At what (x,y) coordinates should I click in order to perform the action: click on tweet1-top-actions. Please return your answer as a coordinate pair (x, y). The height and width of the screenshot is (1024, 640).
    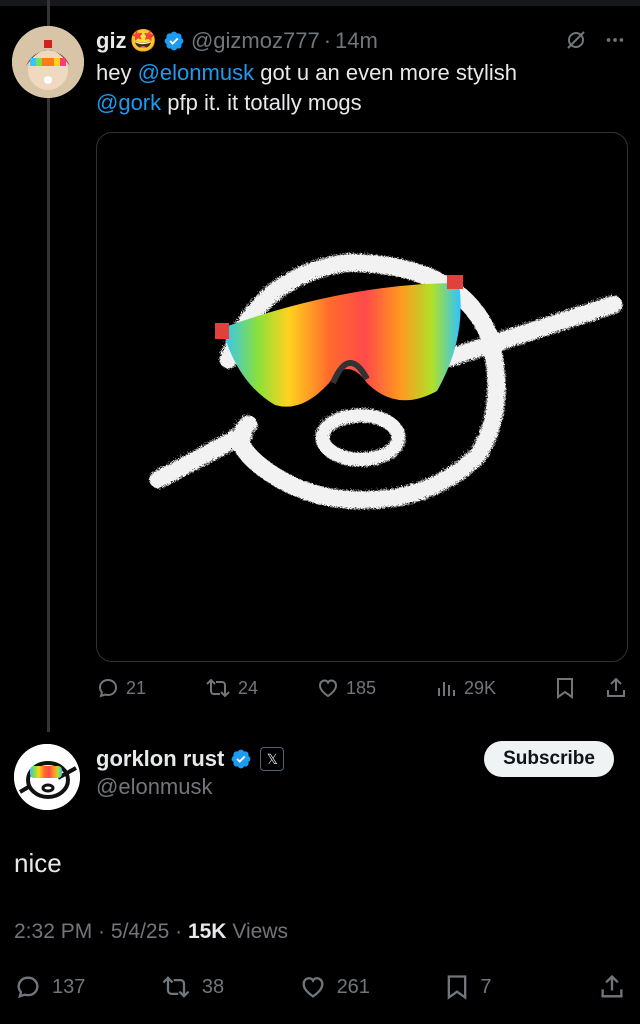
    Looking at the image, I should click on (595, 42).